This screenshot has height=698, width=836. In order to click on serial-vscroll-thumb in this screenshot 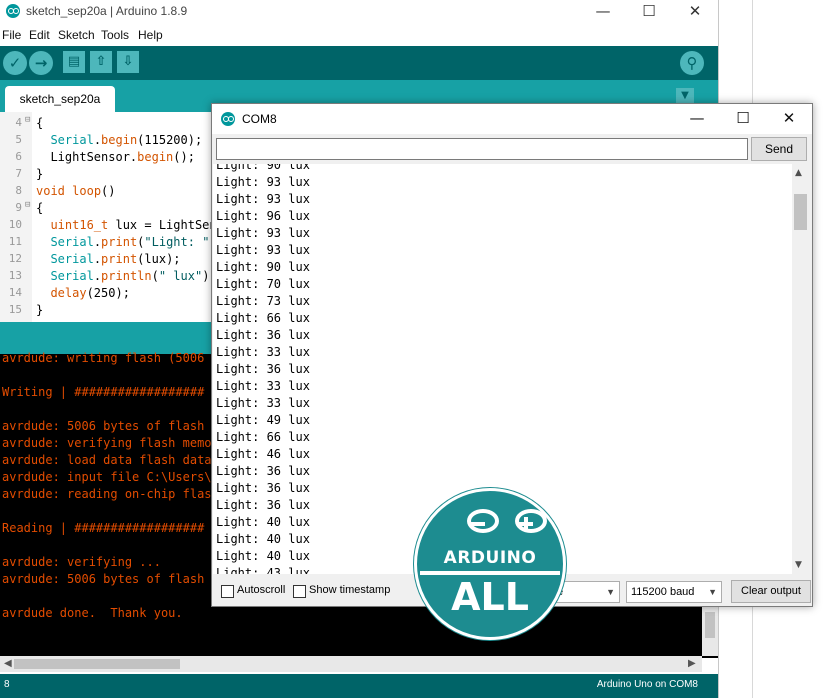, I will do `click(800, 212)`.